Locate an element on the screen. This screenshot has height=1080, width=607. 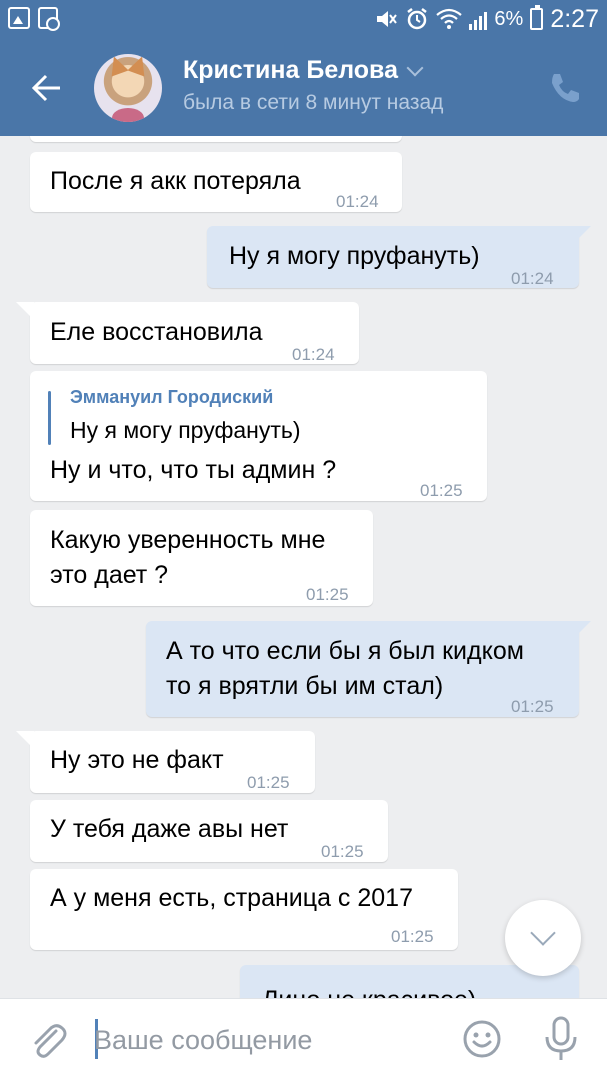
emoji-button is located at coordinates (482, 1039).